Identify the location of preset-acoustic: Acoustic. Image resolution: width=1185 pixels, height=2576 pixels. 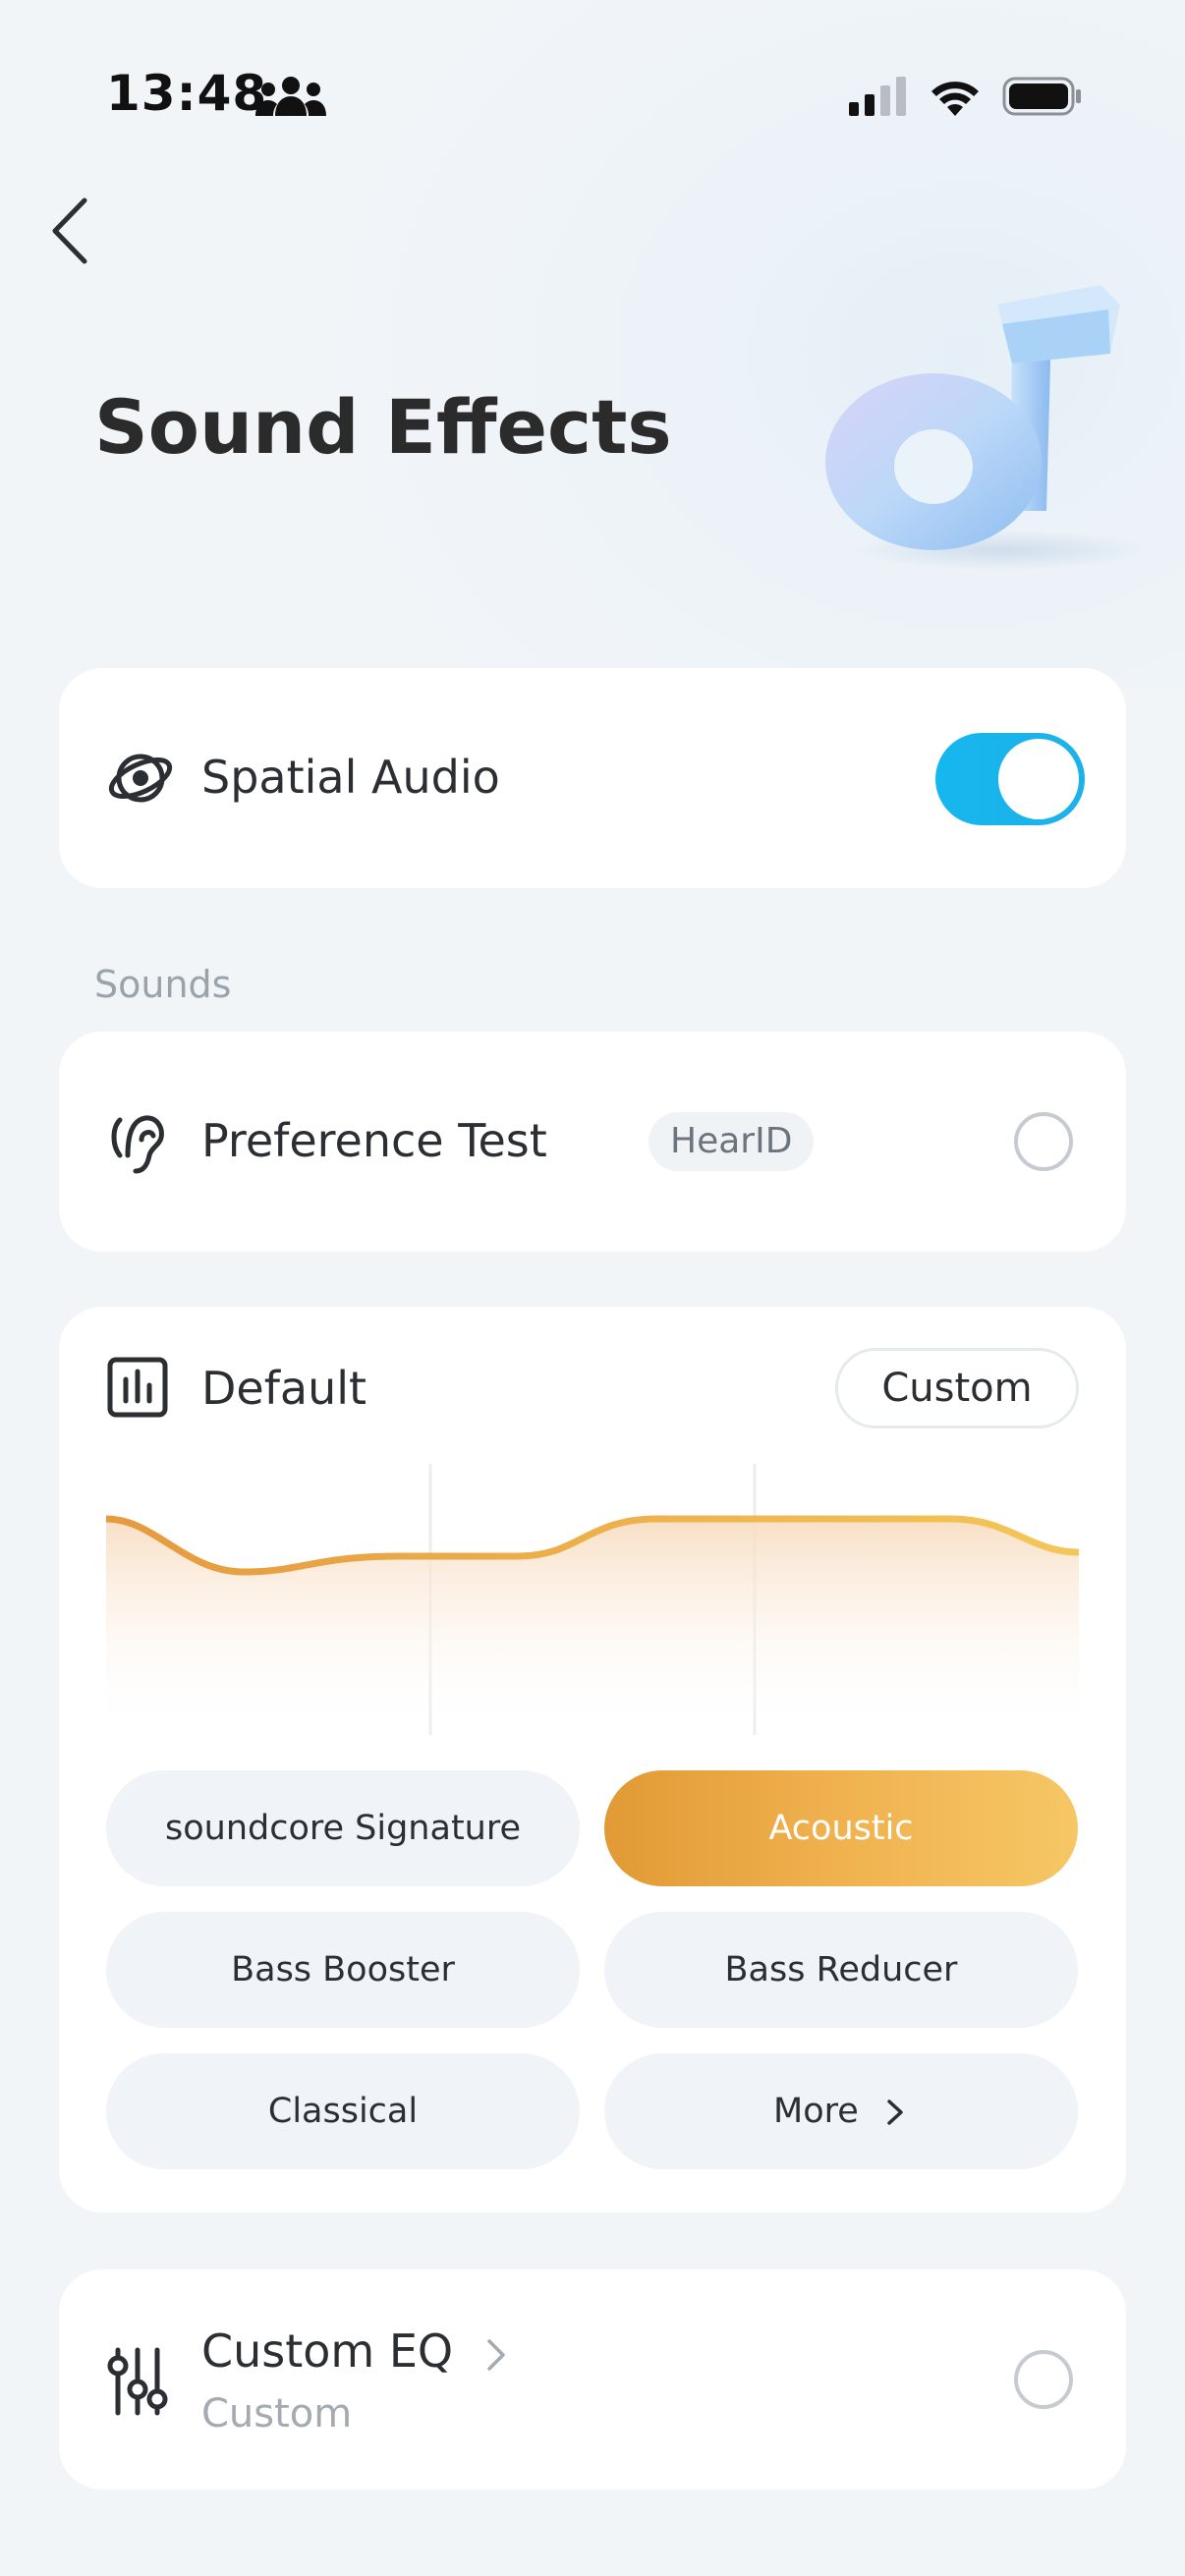
(841, 1828).